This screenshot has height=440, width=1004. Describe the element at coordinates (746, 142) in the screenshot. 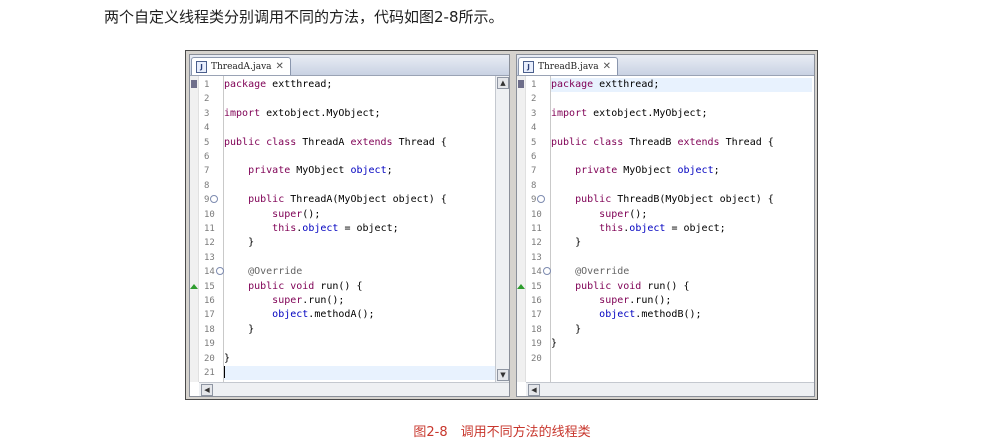

I see `code-token: Thread {` at that location.